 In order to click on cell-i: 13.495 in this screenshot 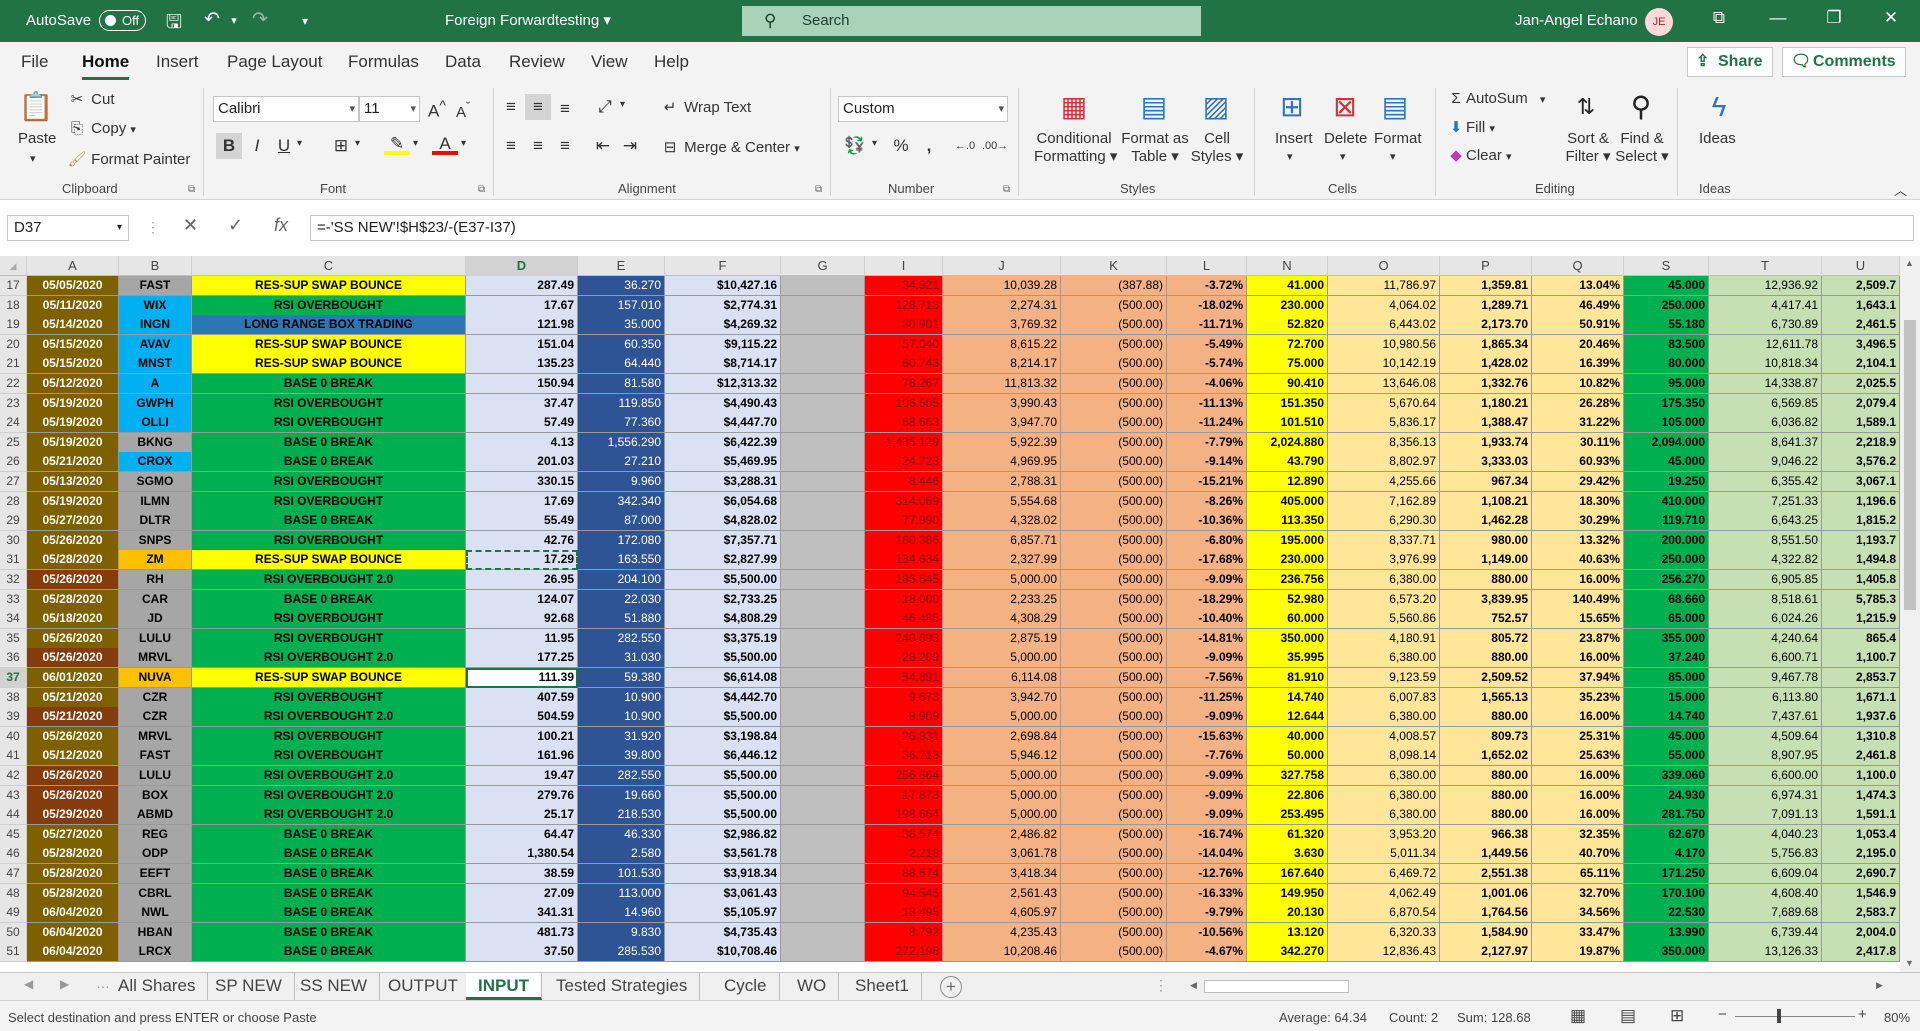, I will do `click(904, 913)`.